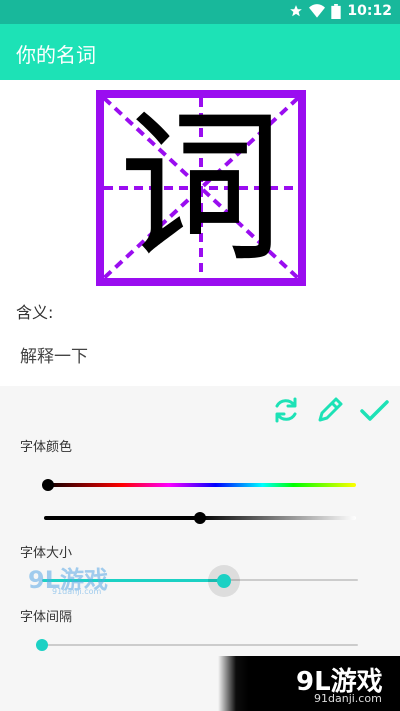  I want to click on size-slider-thumb, so click(224, 581).